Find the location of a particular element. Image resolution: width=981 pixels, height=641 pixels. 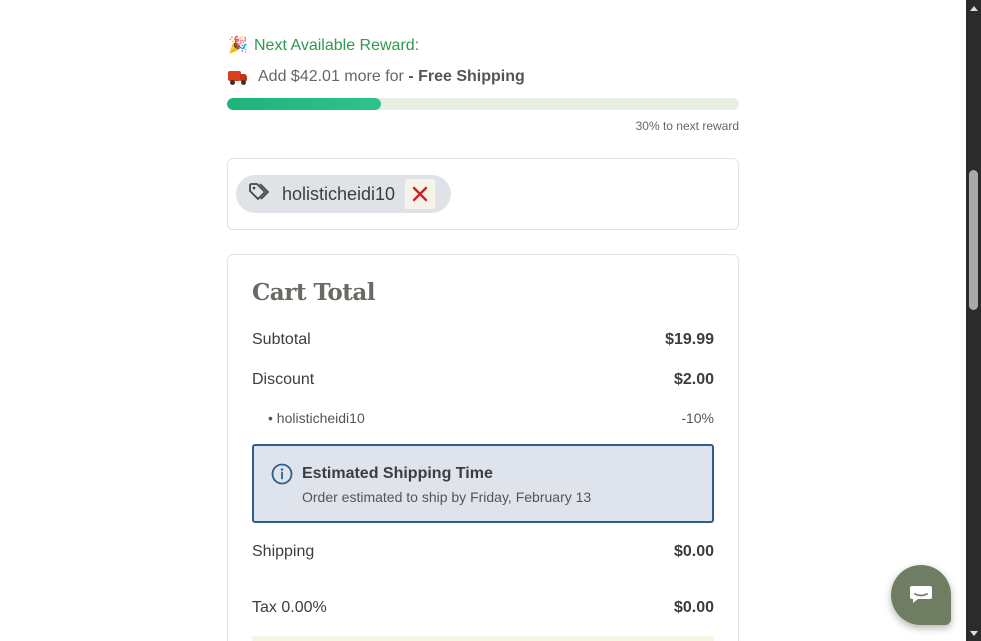

discount-value: $2.00 is located at coordinates (693, 379).